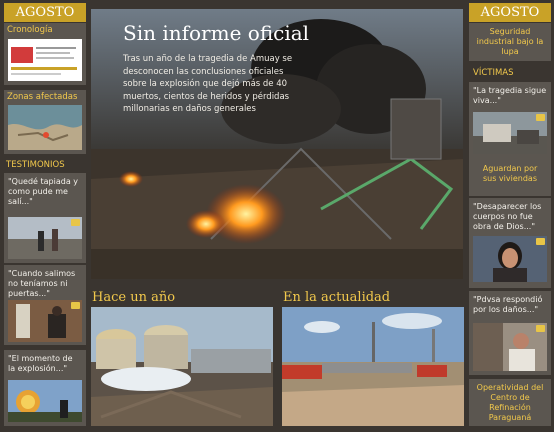 Image resolution: width=554 pixels, height=432 pixels. I want to click on zonas-afectadas-label: Zonas afectadas, so click(42, 97).